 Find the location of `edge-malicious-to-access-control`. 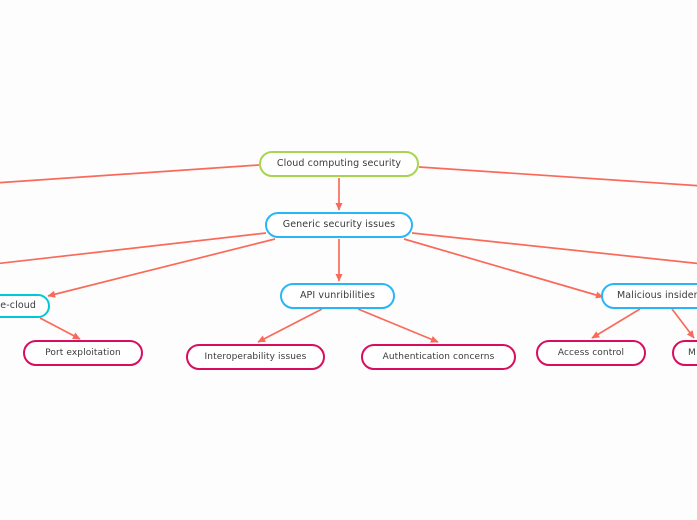

edge-malicious-to-access-control is located at coordinates (616, 323).